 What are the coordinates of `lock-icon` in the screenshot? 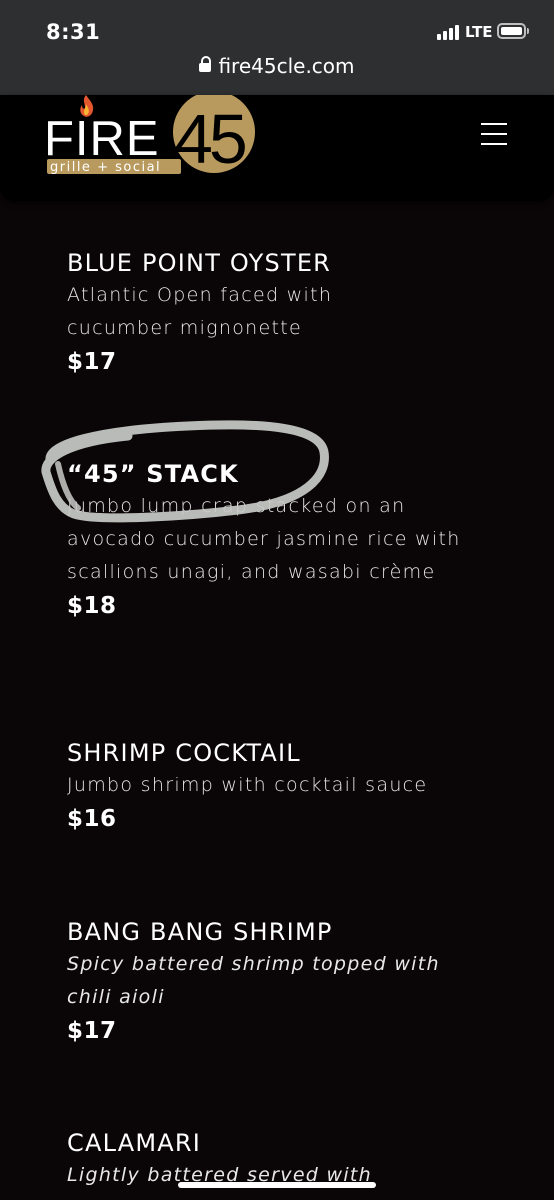 It's located at (205, 63).